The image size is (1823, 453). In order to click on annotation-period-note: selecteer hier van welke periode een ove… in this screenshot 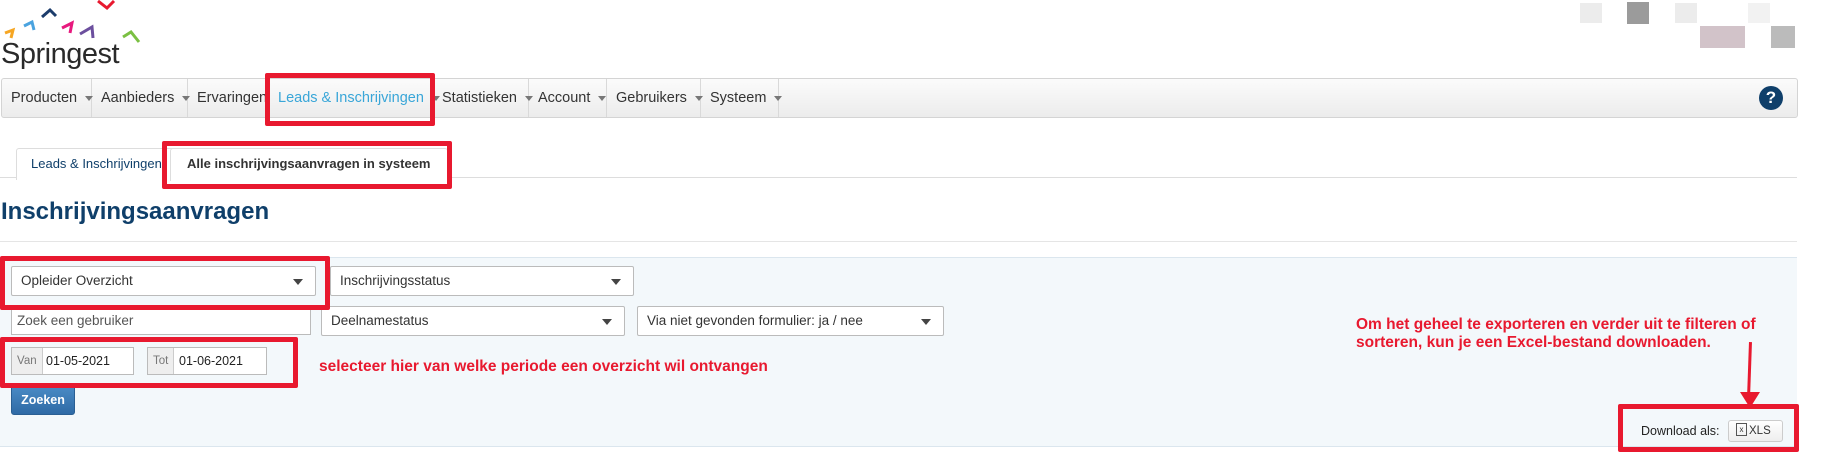, I will do `click(543, 366)`.